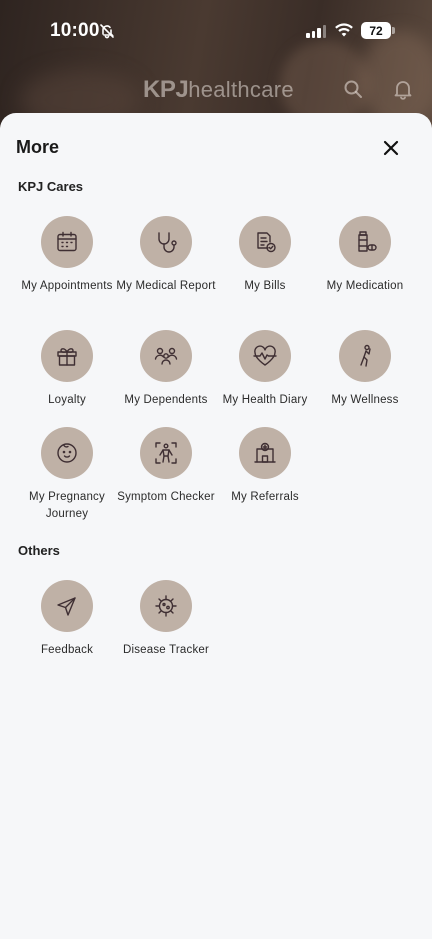 This screenshot has height=939, width=432. Describe the element at coordinates (403, 89) in the screenshot. I see `notification-bell-icon` at that location.